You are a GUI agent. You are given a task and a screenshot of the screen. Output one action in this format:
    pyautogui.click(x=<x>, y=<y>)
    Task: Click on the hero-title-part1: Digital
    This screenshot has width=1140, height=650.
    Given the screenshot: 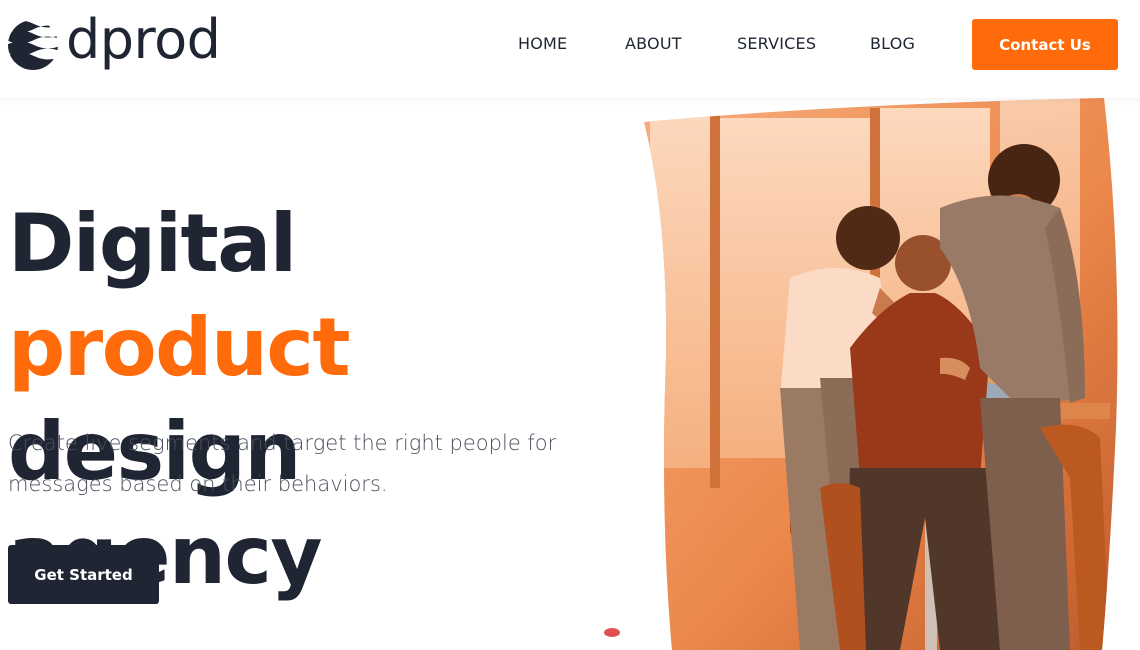 What is the action you would take?
    pyautogui.click(x=152, y=243)
    